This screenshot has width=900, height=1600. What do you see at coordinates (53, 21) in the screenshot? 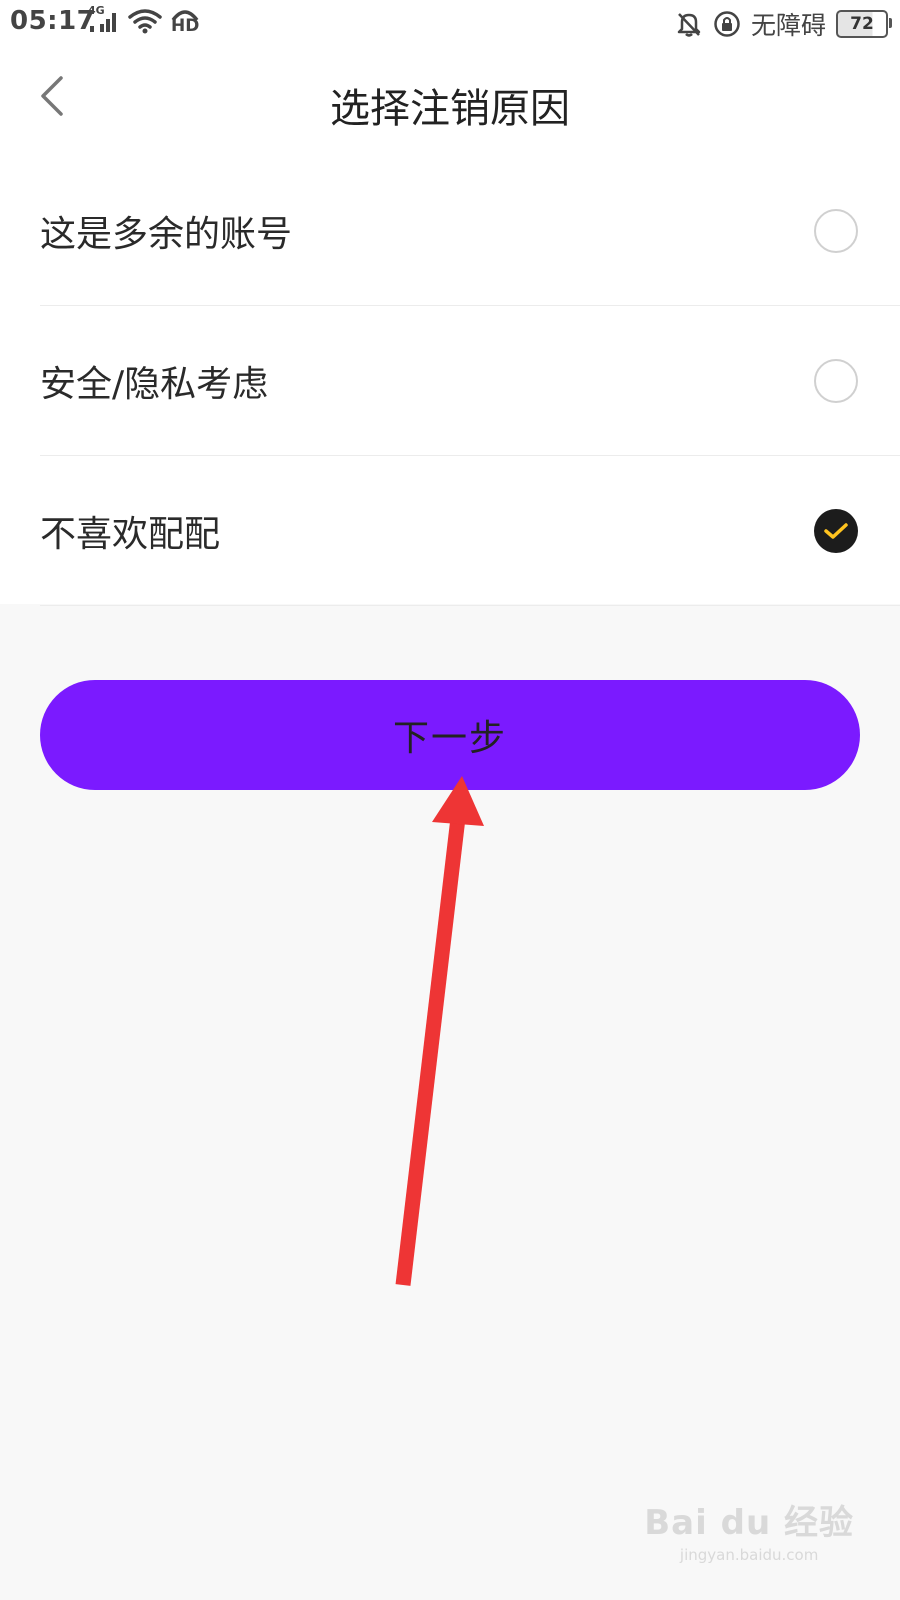
I see `status-time: 05:17` at bounding box center [53, 21].